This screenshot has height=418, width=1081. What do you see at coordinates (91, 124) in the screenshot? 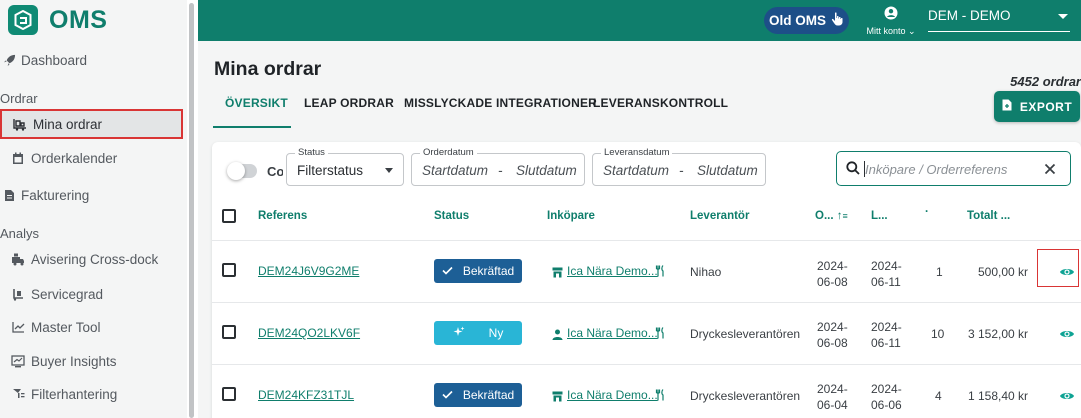
I see `sidebar-item-my-orders: Mina ordrar` at bounding box center [91, 124].